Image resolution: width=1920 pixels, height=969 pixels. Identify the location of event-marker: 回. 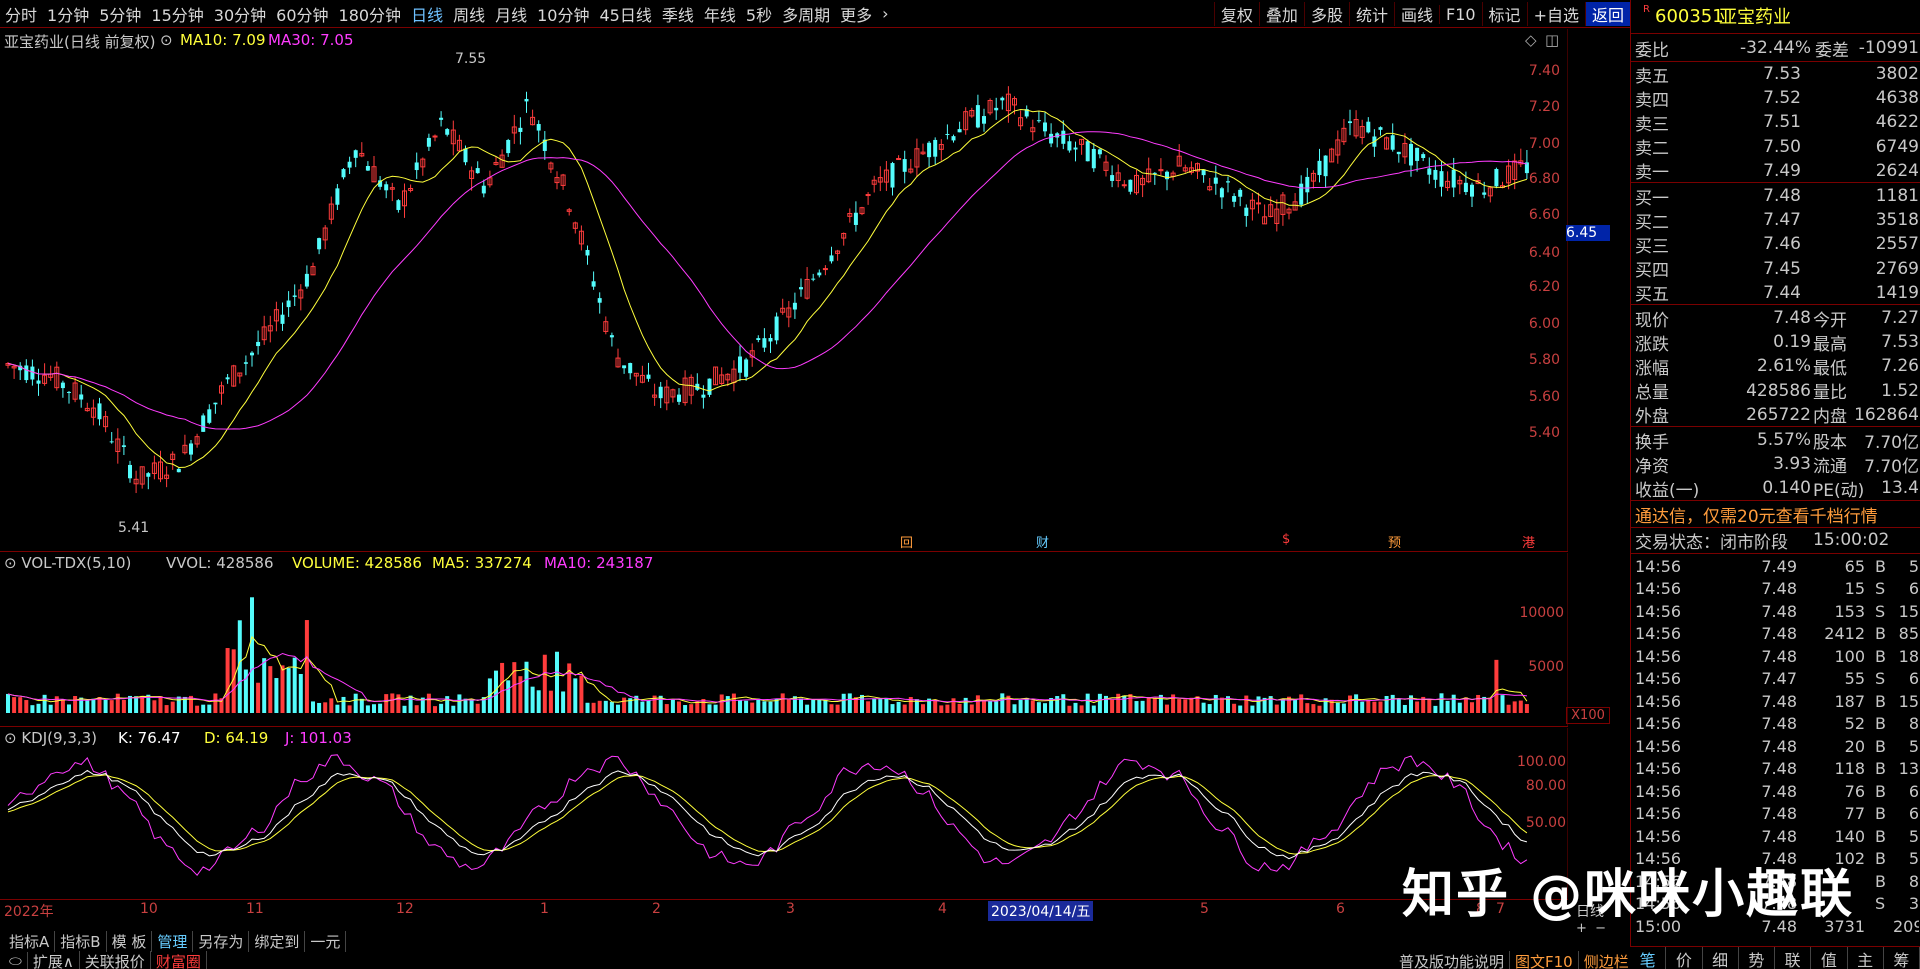
(906, 541).